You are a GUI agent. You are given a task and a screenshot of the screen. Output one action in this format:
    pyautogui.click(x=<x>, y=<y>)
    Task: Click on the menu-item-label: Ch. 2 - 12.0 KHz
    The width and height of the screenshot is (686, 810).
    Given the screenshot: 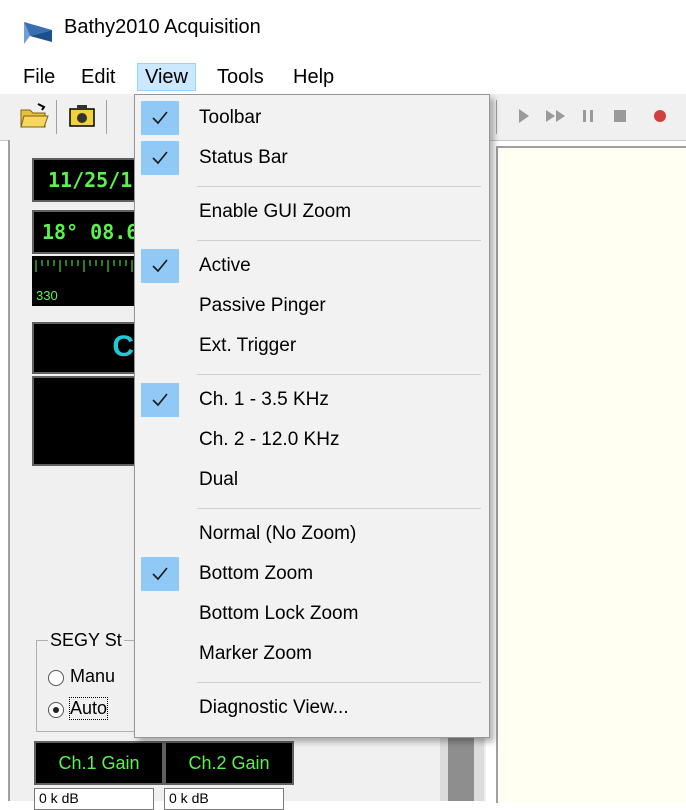 What is the action you would take?
    pyautogui.click(x=269, y=439)
    